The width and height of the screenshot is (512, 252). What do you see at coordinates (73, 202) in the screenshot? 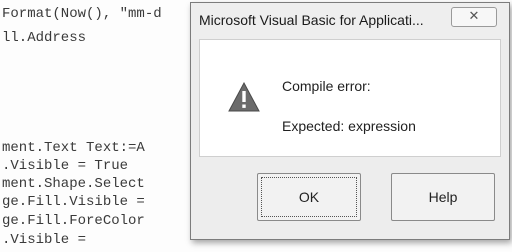
I see `code-line-9: ge.Fill.Visible =` at bounding box center [73, 202].